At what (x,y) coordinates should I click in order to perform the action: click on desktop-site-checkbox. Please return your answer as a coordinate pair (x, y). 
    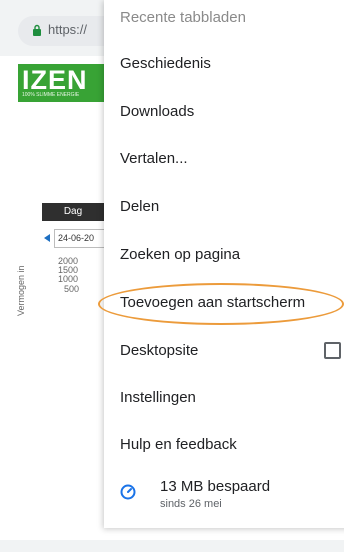
    Looking at the image, I should click on (332, 350).